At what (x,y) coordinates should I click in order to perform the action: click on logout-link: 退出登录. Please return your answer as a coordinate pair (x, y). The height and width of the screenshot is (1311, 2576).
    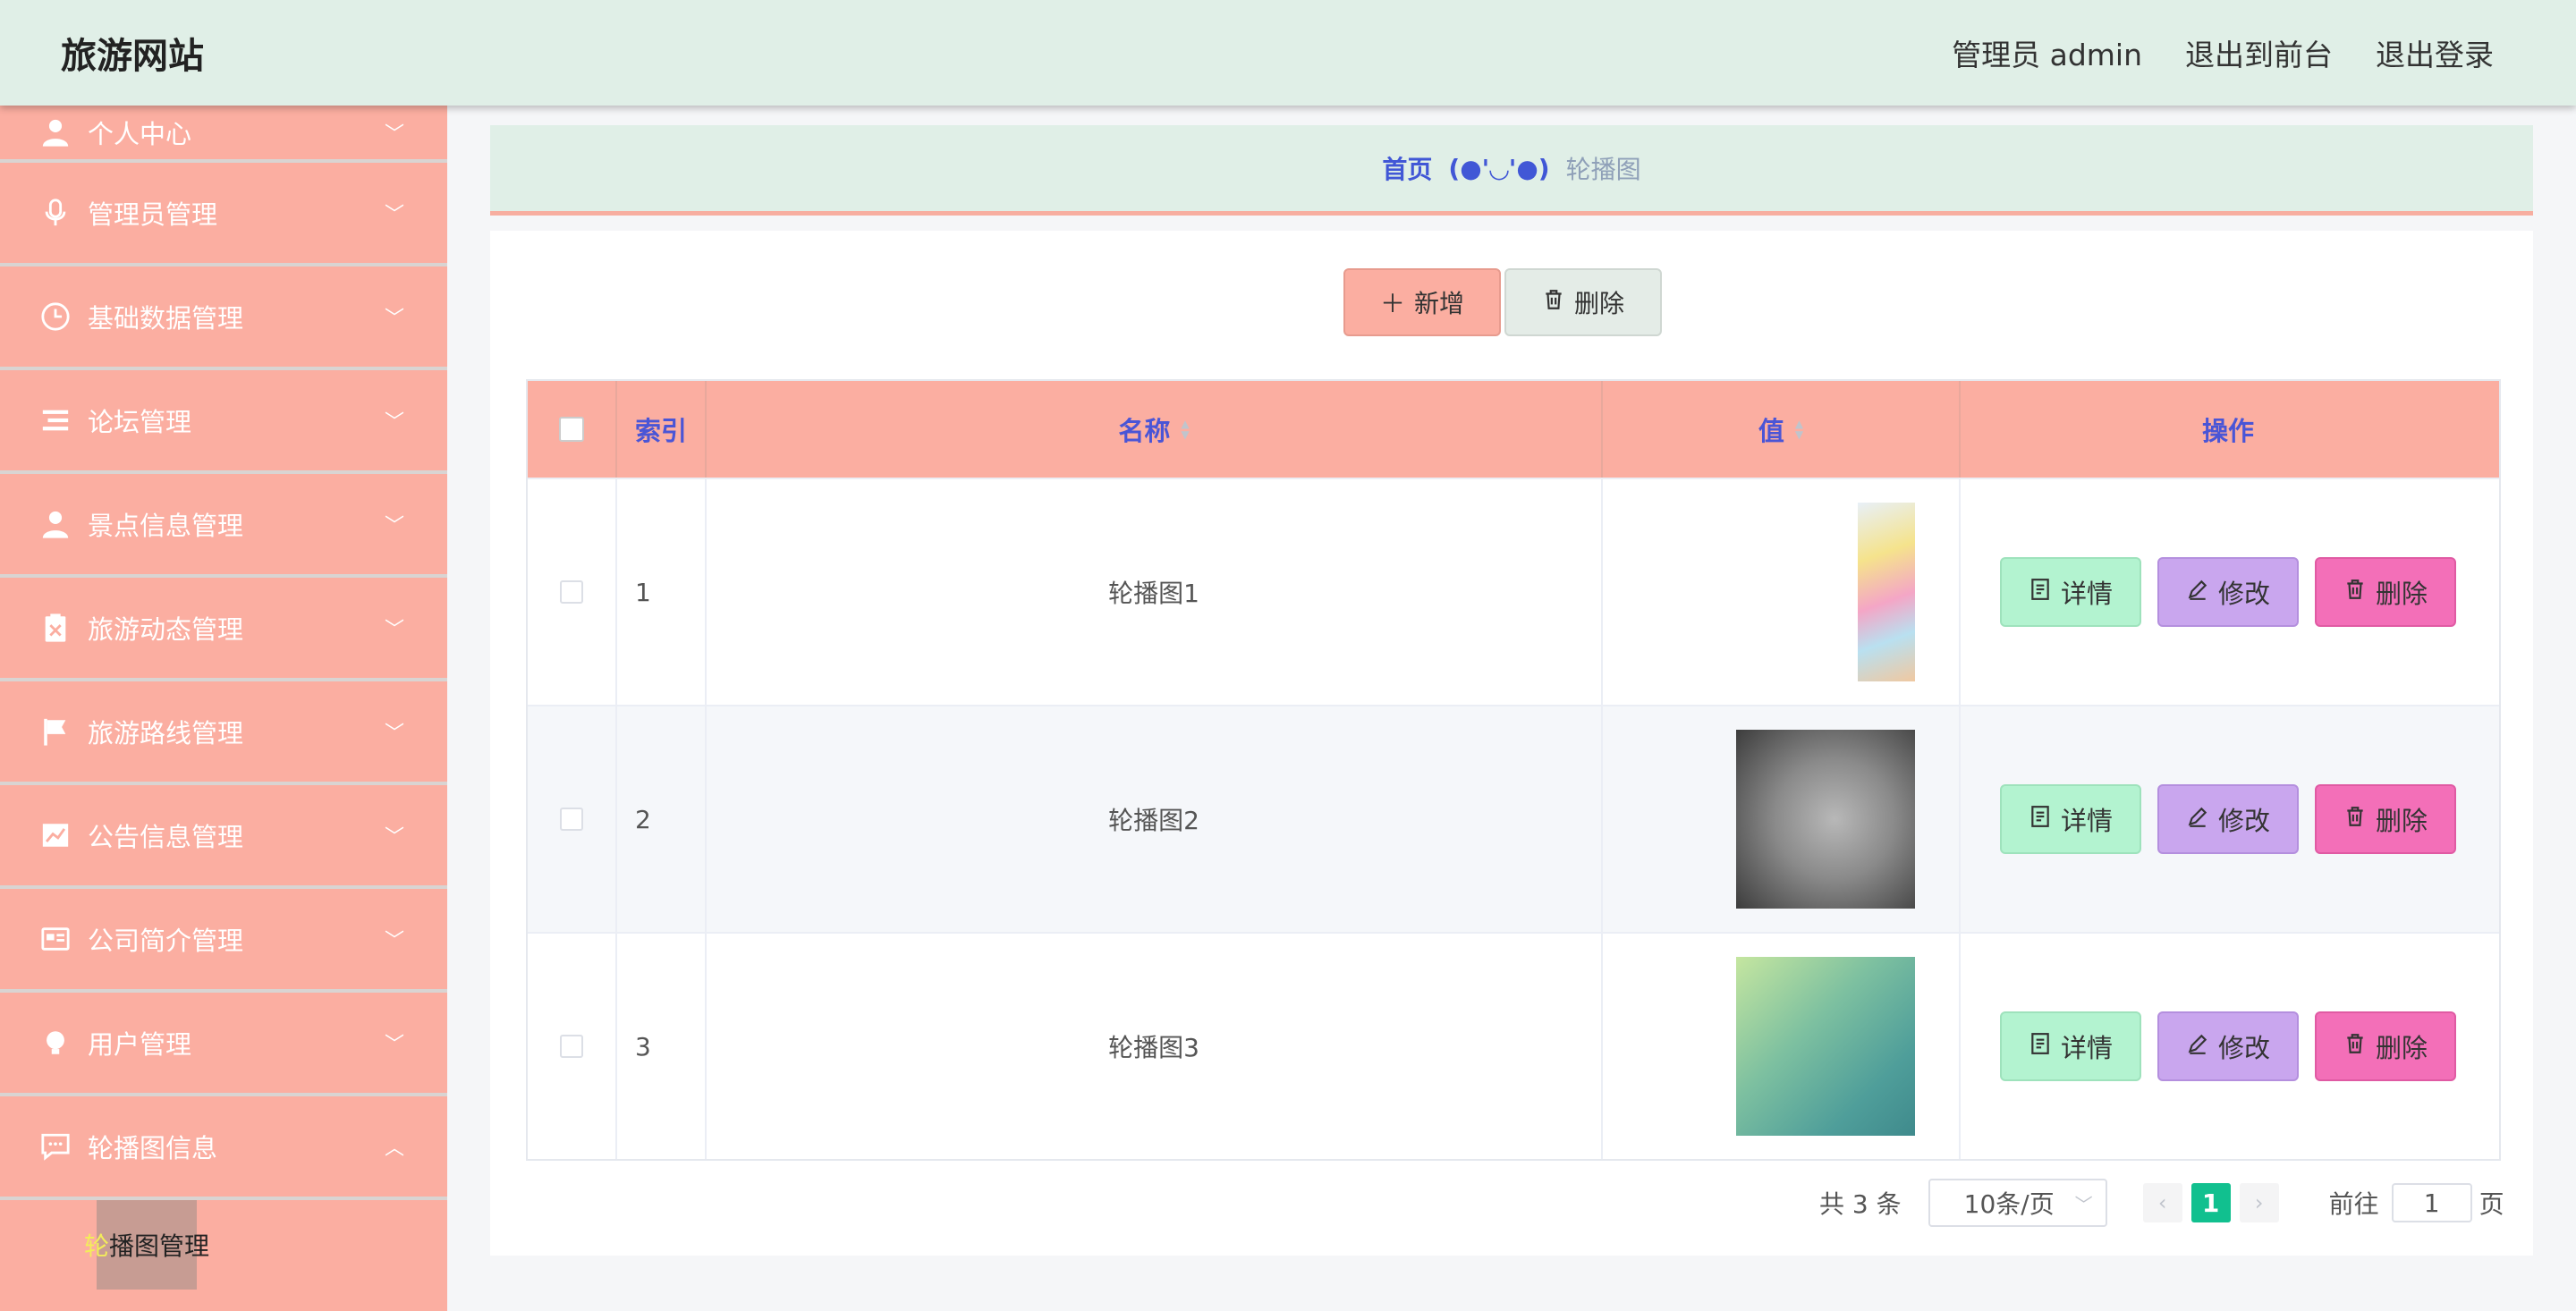
    Looking at the image, I should click on (2435, 52).